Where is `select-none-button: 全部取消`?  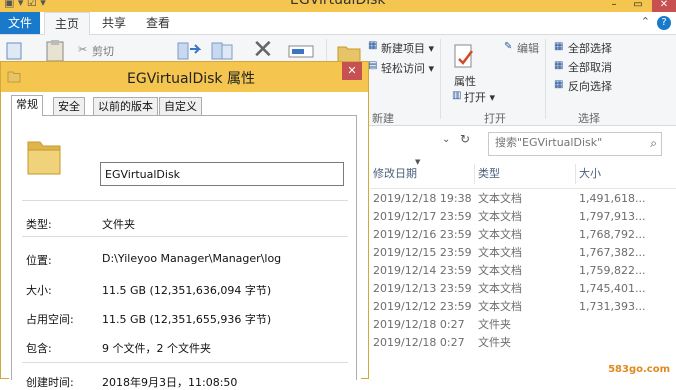 select-none-button: 全部取消 is located at coordinates (590, 67).